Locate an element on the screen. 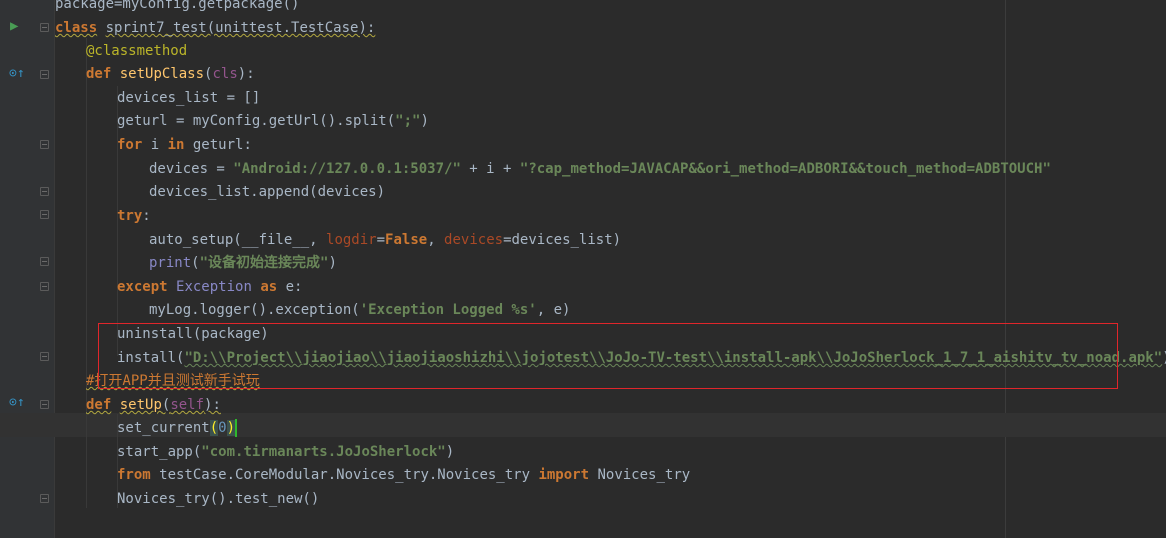 Image resolution: width=1166 pixels, height=538 pixels. indent-guide is located at coordinates (86, 273).